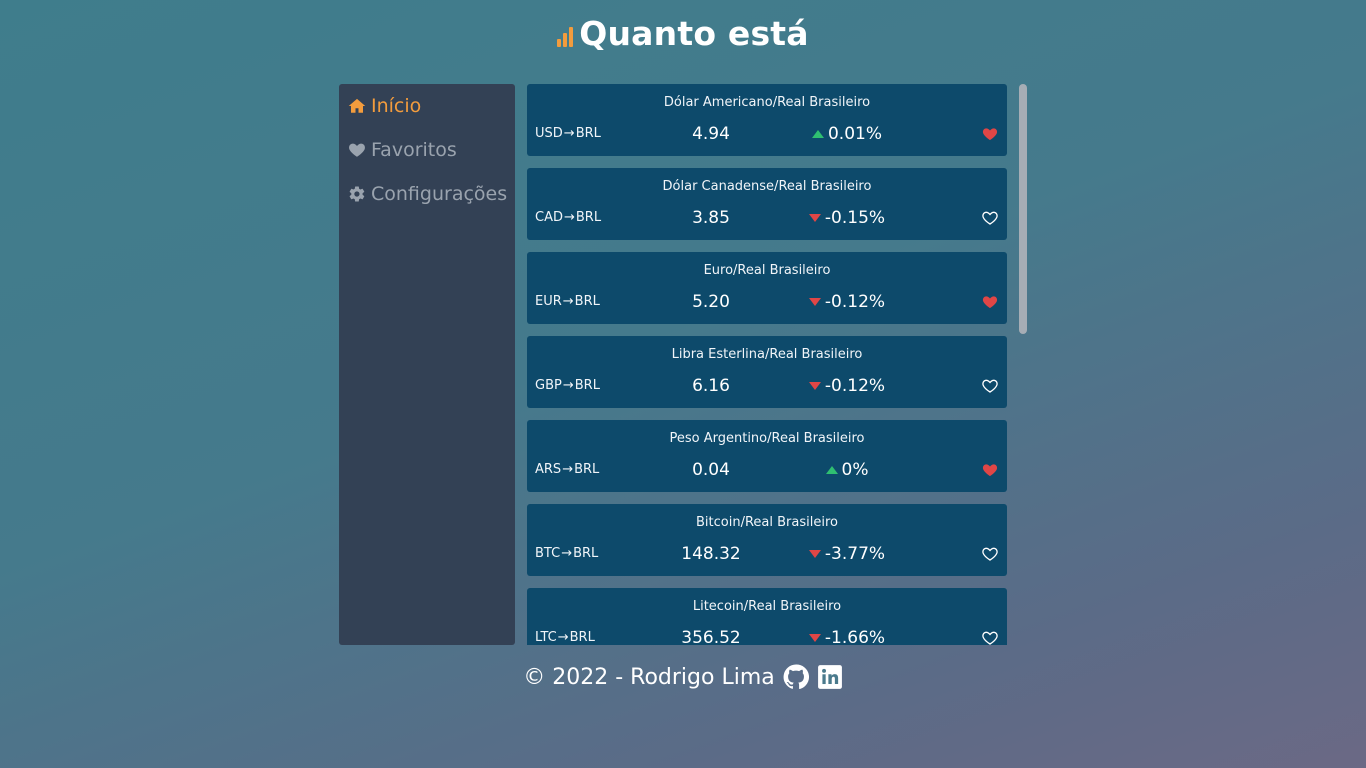 The width and height of the screenshot is (1366, 768). I want to click on quote-change: -1.66%, so click(847, 636).